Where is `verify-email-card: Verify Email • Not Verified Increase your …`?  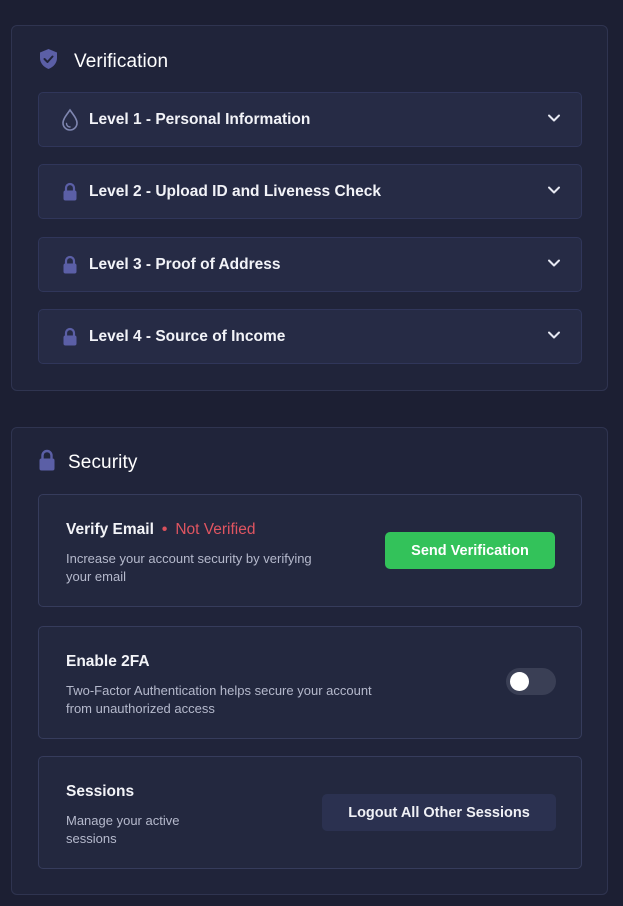 verify-email-card: Verify Email • Not Verified Increase your … is located at coordinates (310, 550).